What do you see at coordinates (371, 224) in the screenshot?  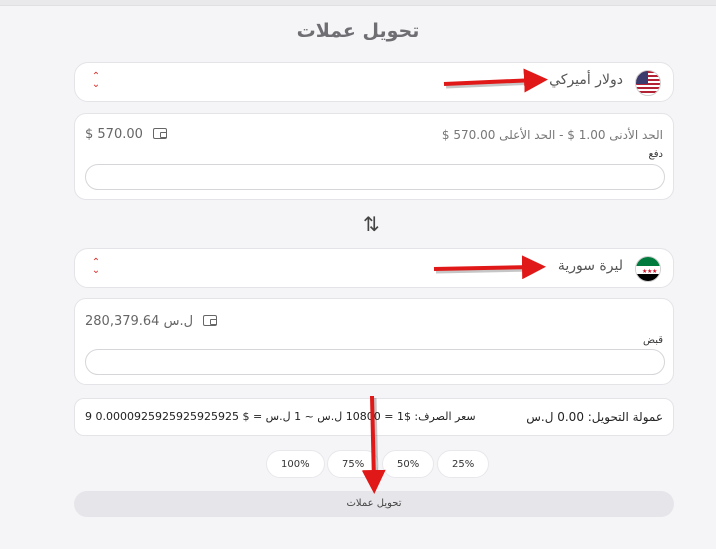 I see `swap-icon: ⇅` at bounding box center [371, 224].